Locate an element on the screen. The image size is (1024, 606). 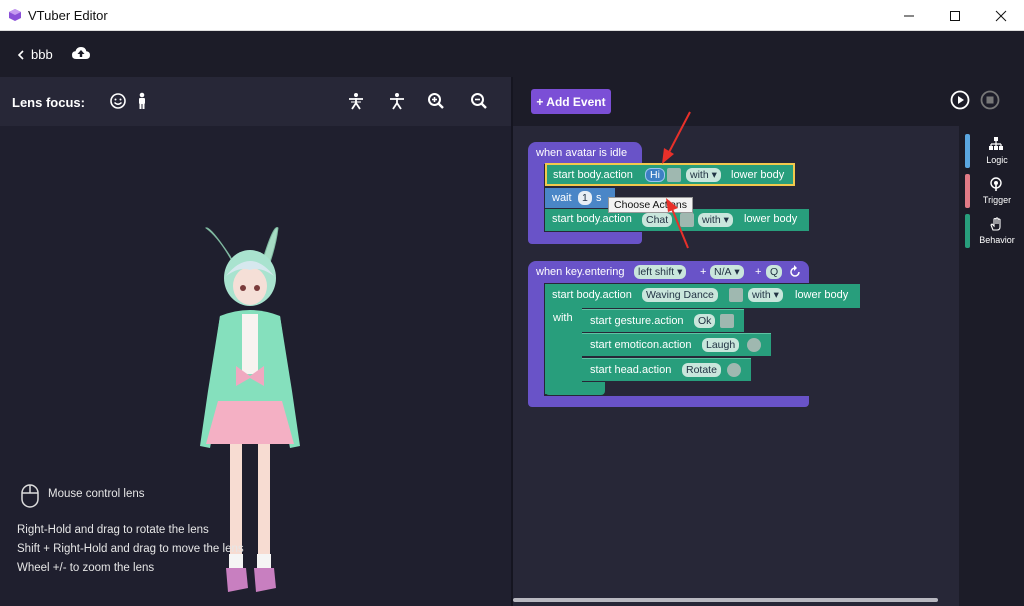
help-line-zoom: Wheel +/- to zoom the lens is located at coordinates (86, 568).